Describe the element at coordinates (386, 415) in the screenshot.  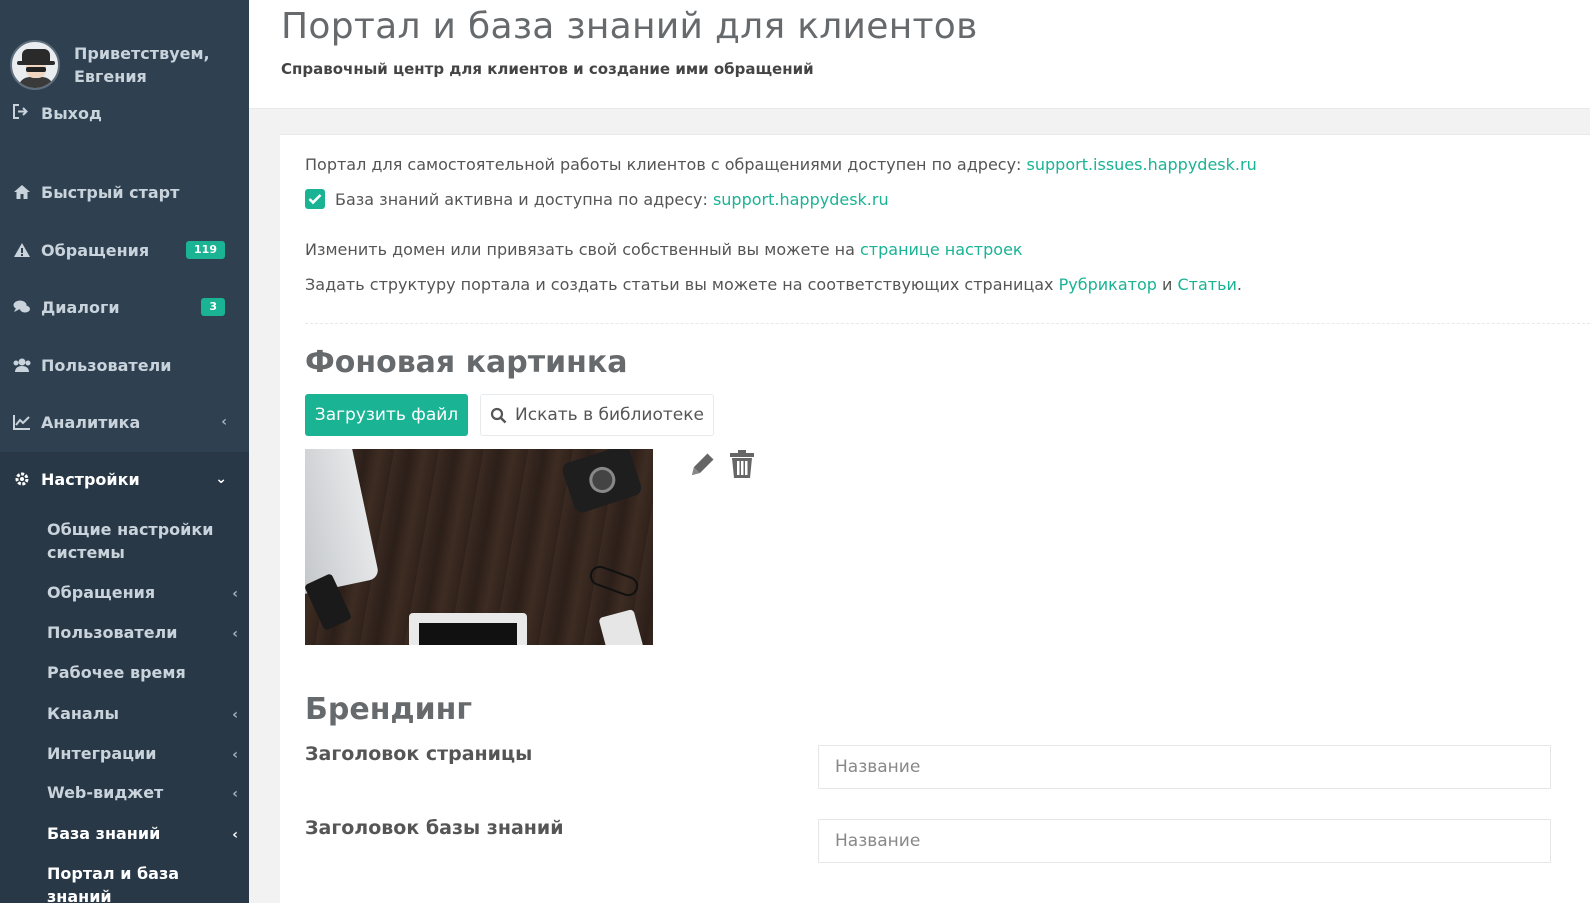
I see `upload-file-button: Загрузить файл` at that location.